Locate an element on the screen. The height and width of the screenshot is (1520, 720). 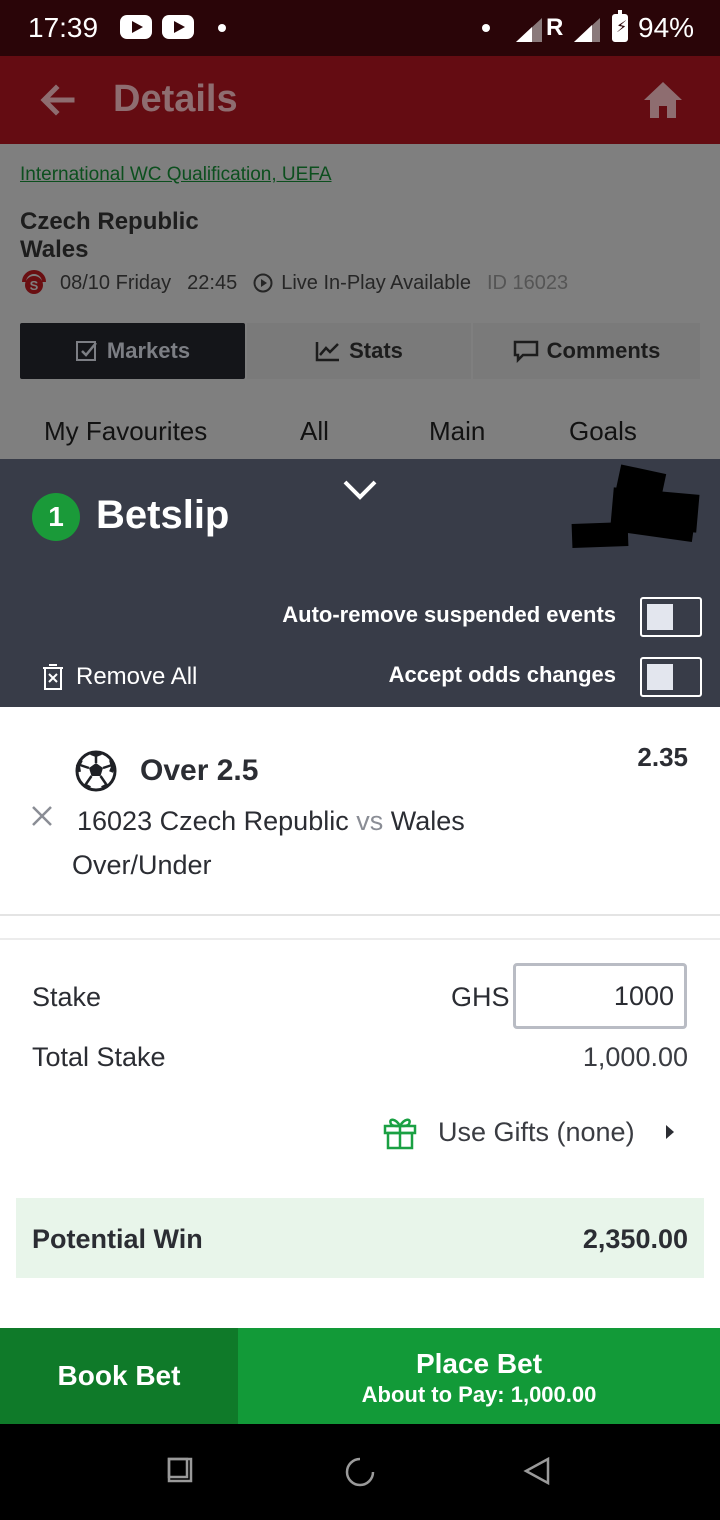
stake-label: Stake is located at coordinates (67, 997).